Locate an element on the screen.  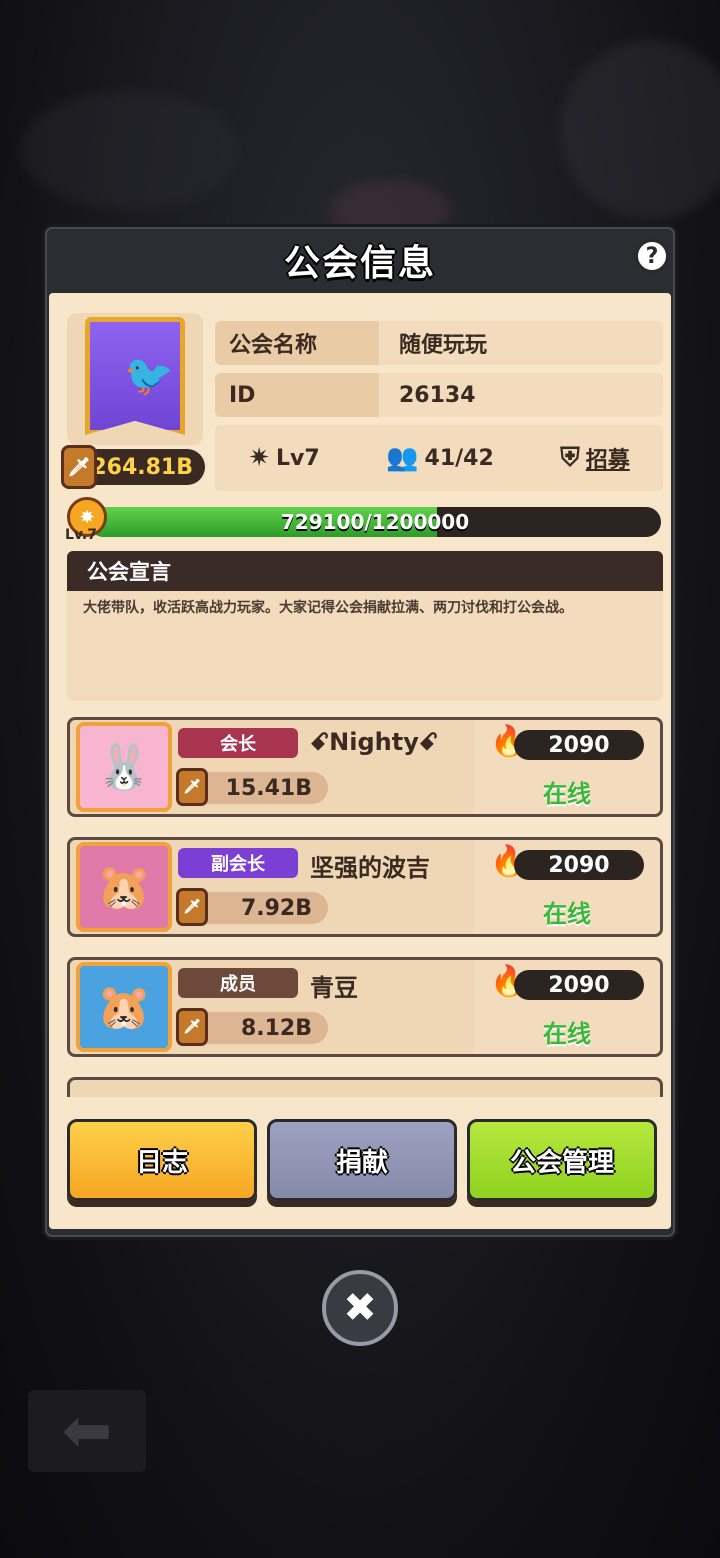
member-power-value: 8.12B is located at coordinates (276, 1028).